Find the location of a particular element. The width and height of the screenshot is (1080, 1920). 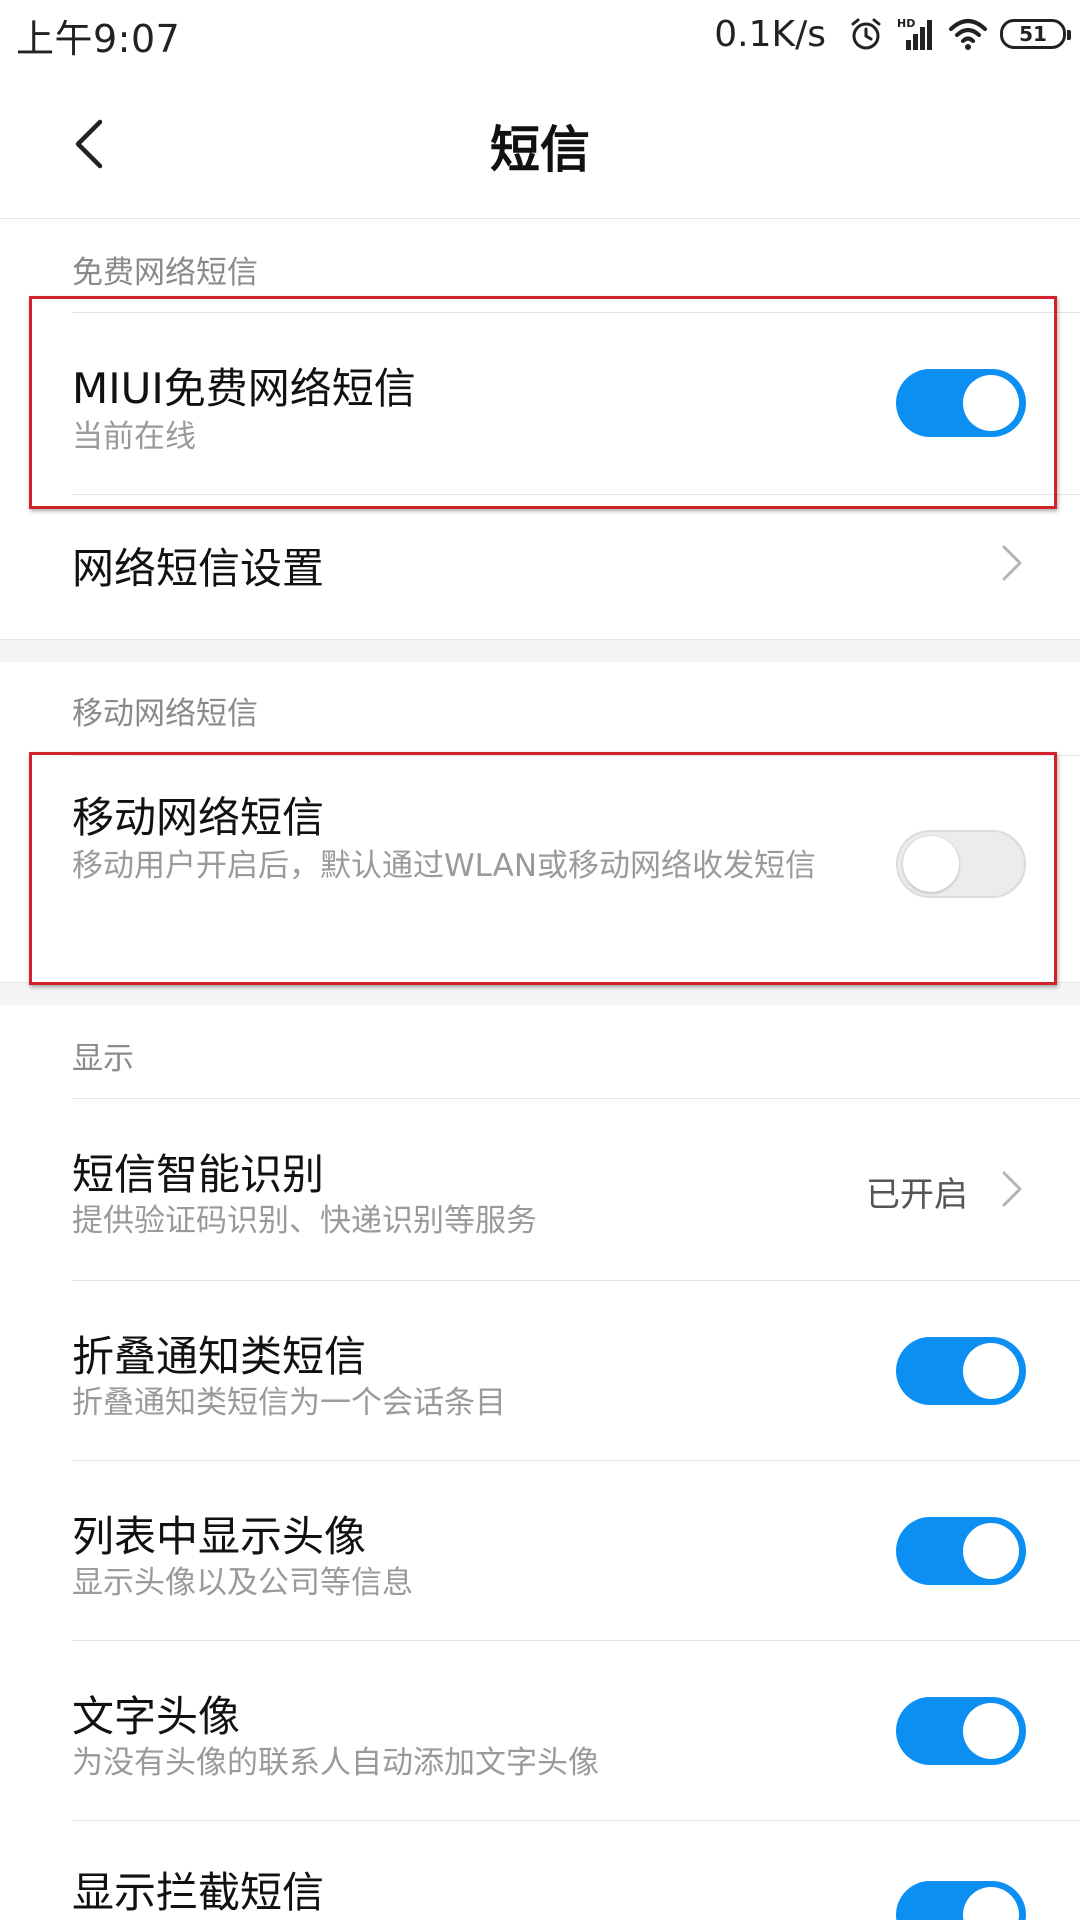

row-title: 文字头像 is located at coordinates (156, 1716).